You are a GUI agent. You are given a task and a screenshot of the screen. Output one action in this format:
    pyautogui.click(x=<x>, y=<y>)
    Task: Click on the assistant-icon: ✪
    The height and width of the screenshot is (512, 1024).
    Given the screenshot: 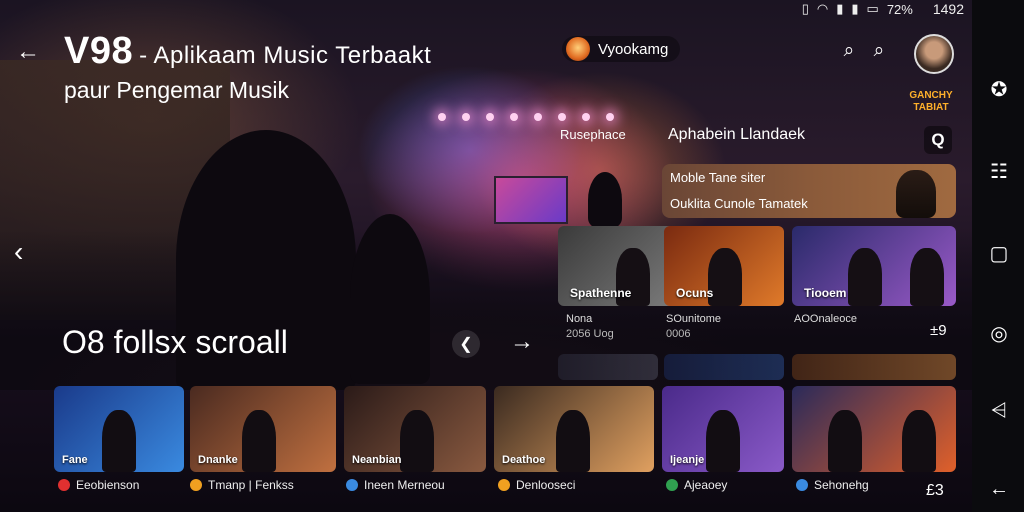 What is the action you would take?
    pyautogui.click(x=999, y=89)
    